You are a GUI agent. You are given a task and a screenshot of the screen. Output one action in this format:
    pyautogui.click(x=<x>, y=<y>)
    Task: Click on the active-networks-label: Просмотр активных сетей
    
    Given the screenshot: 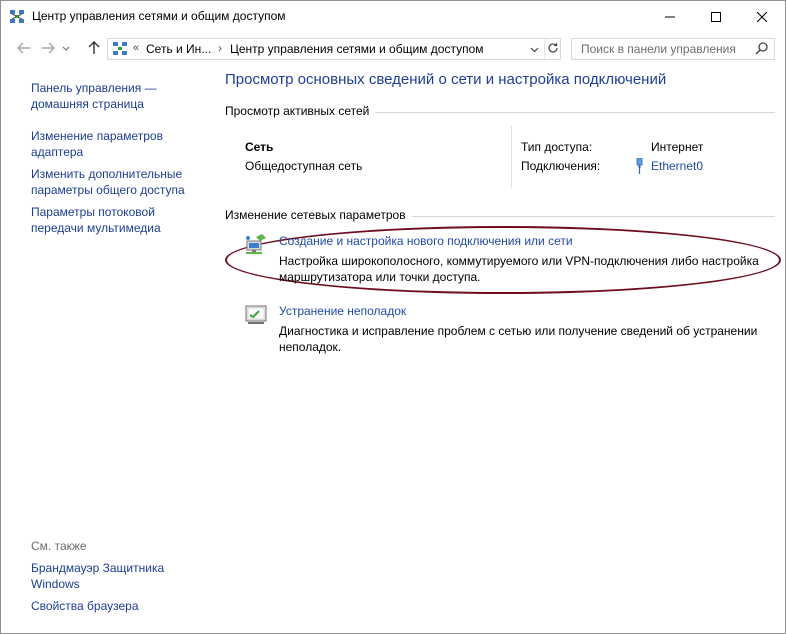 What is the action you would take?
    pyautogui.click(x=300, y=111)
    